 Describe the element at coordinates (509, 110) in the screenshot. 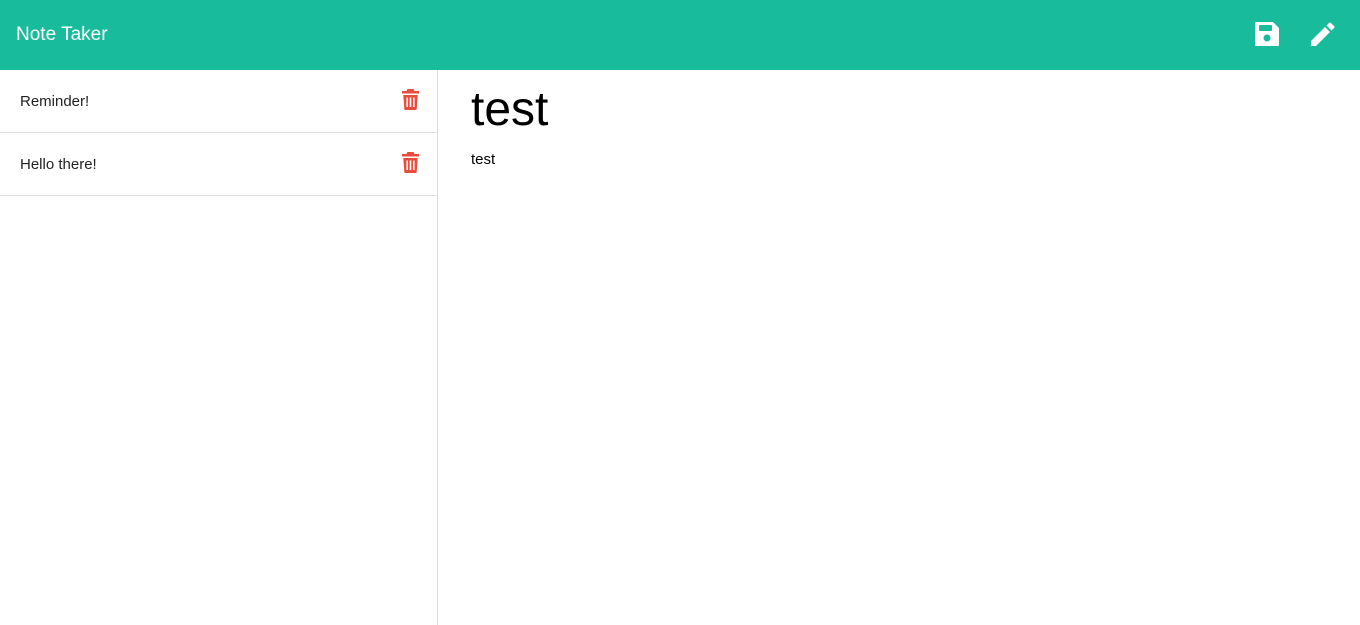

I see `note-title-field: test` at that location.